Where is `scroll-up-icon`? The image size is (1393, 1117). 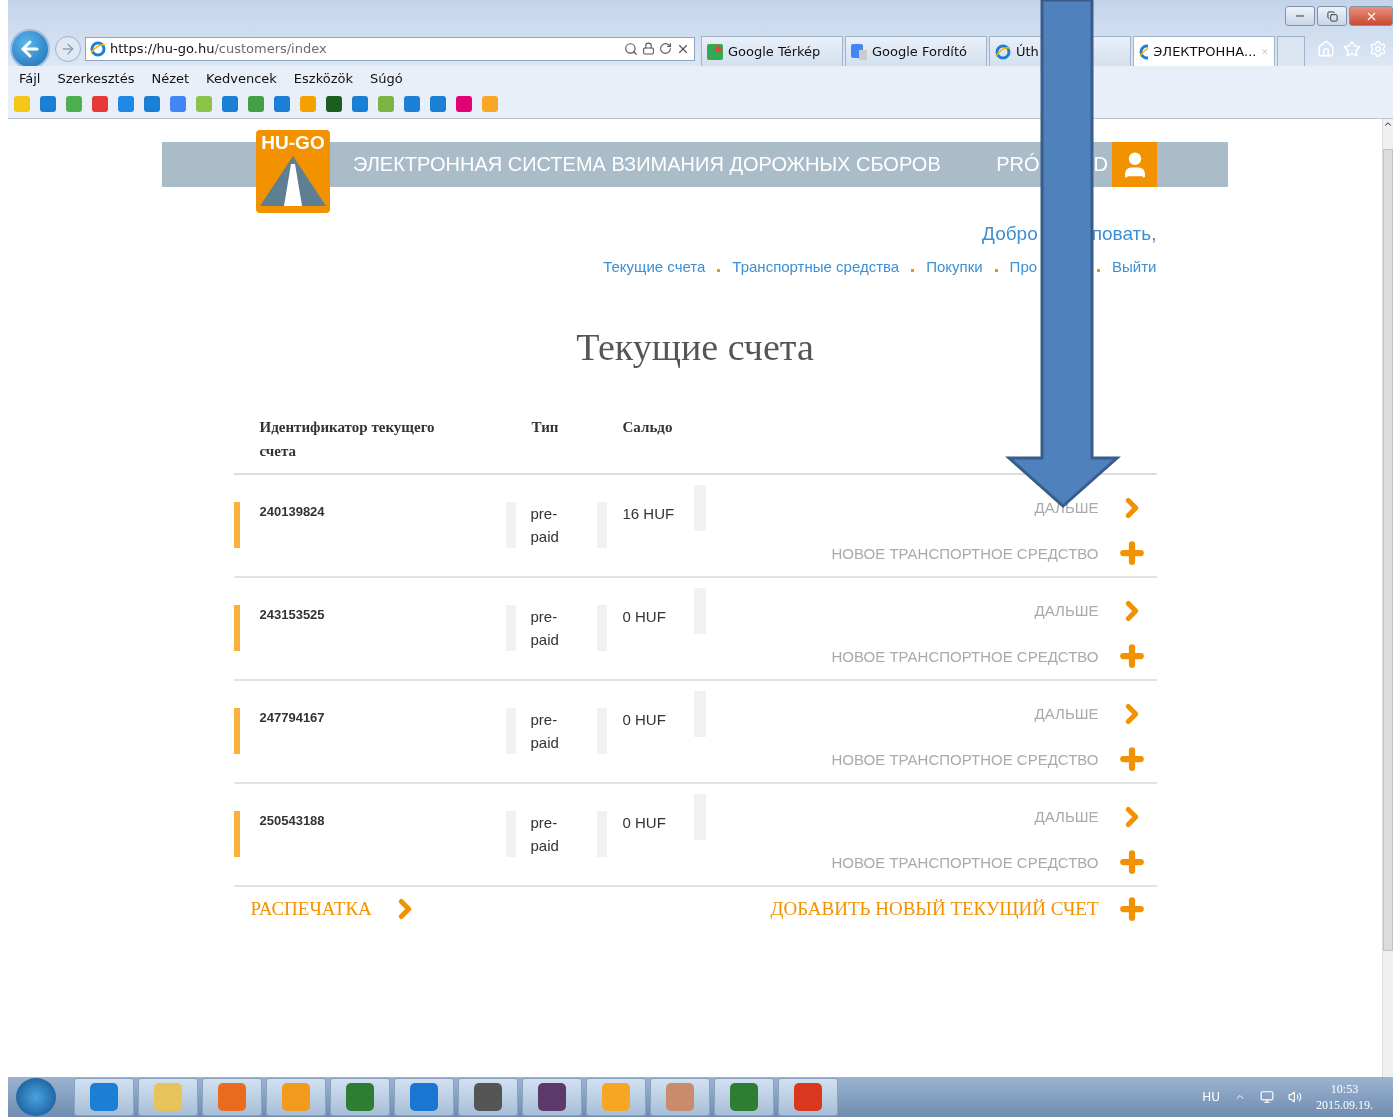
scroll-up-icon is located at coordinates (1388, 124).